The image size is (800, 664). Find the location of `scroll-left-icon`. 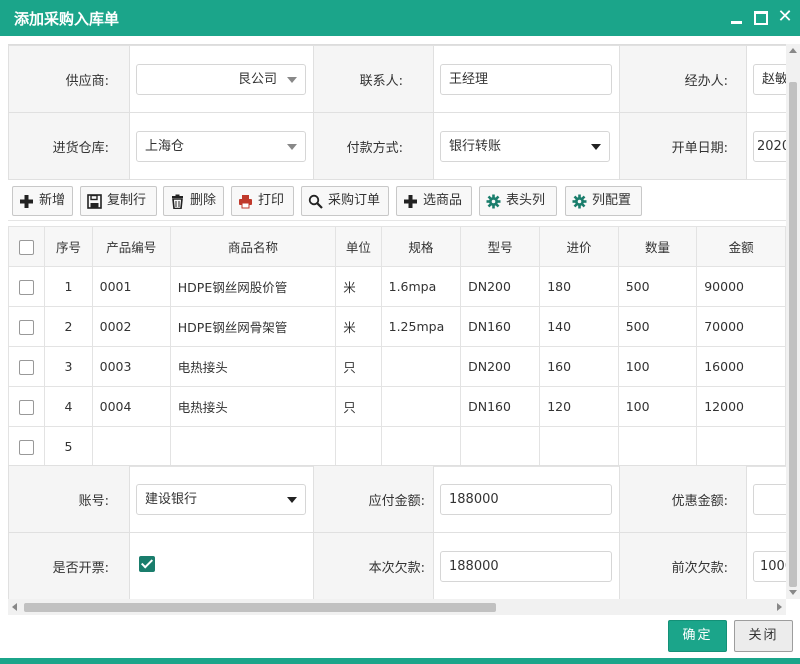

scroll-left-icon is located at coordinates (14, 607).